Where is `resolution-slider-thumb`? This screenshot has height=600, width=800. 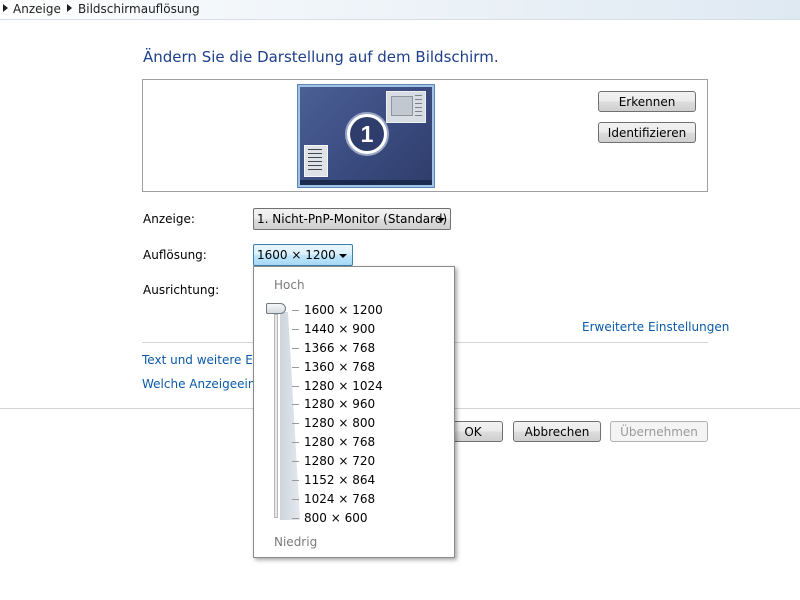 resolution-slider-thumb is located at coordinates (276, 308).